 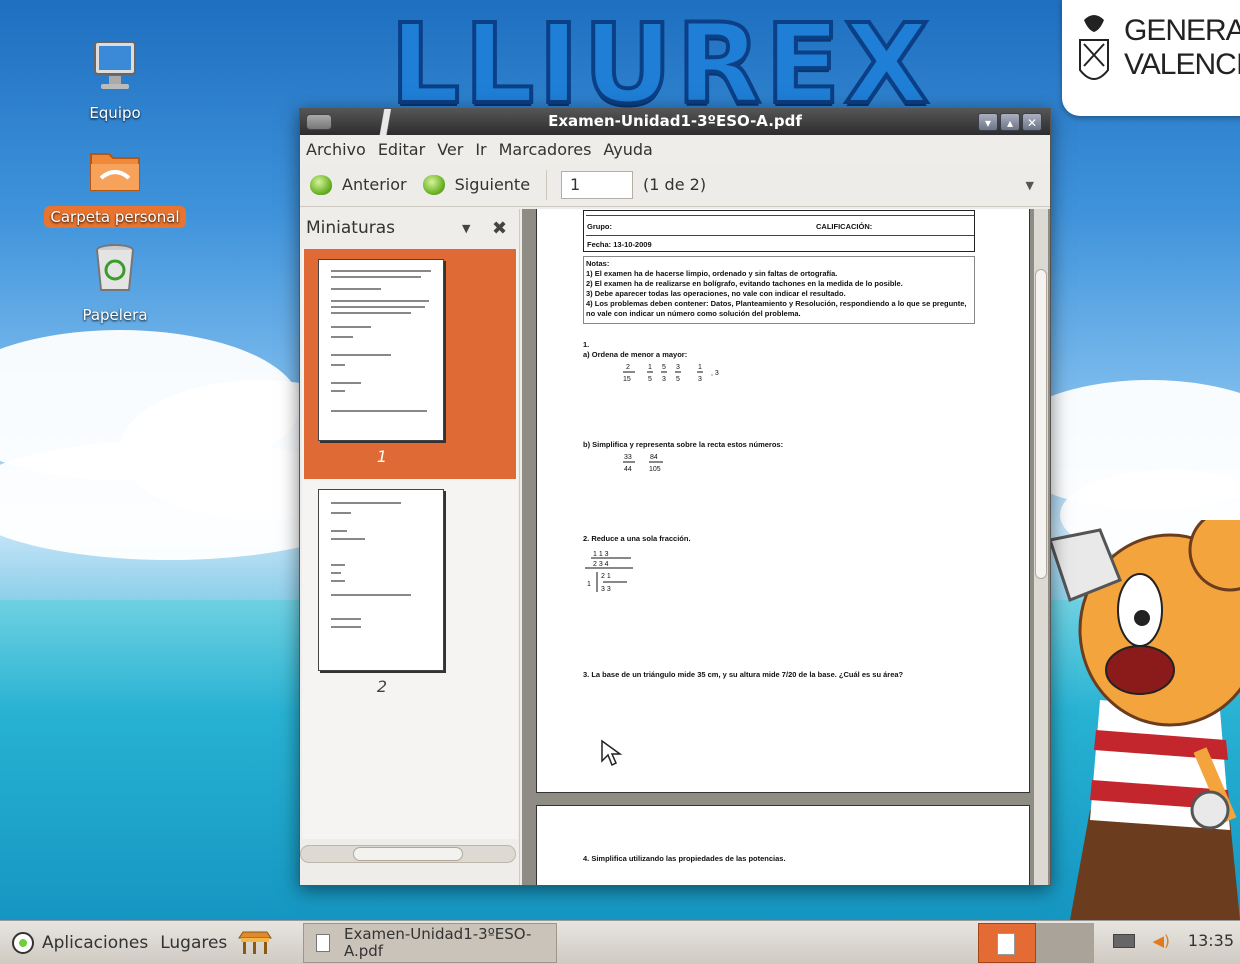 I want to click on svg-text: 1 1 3, so click(x=601, y=554).